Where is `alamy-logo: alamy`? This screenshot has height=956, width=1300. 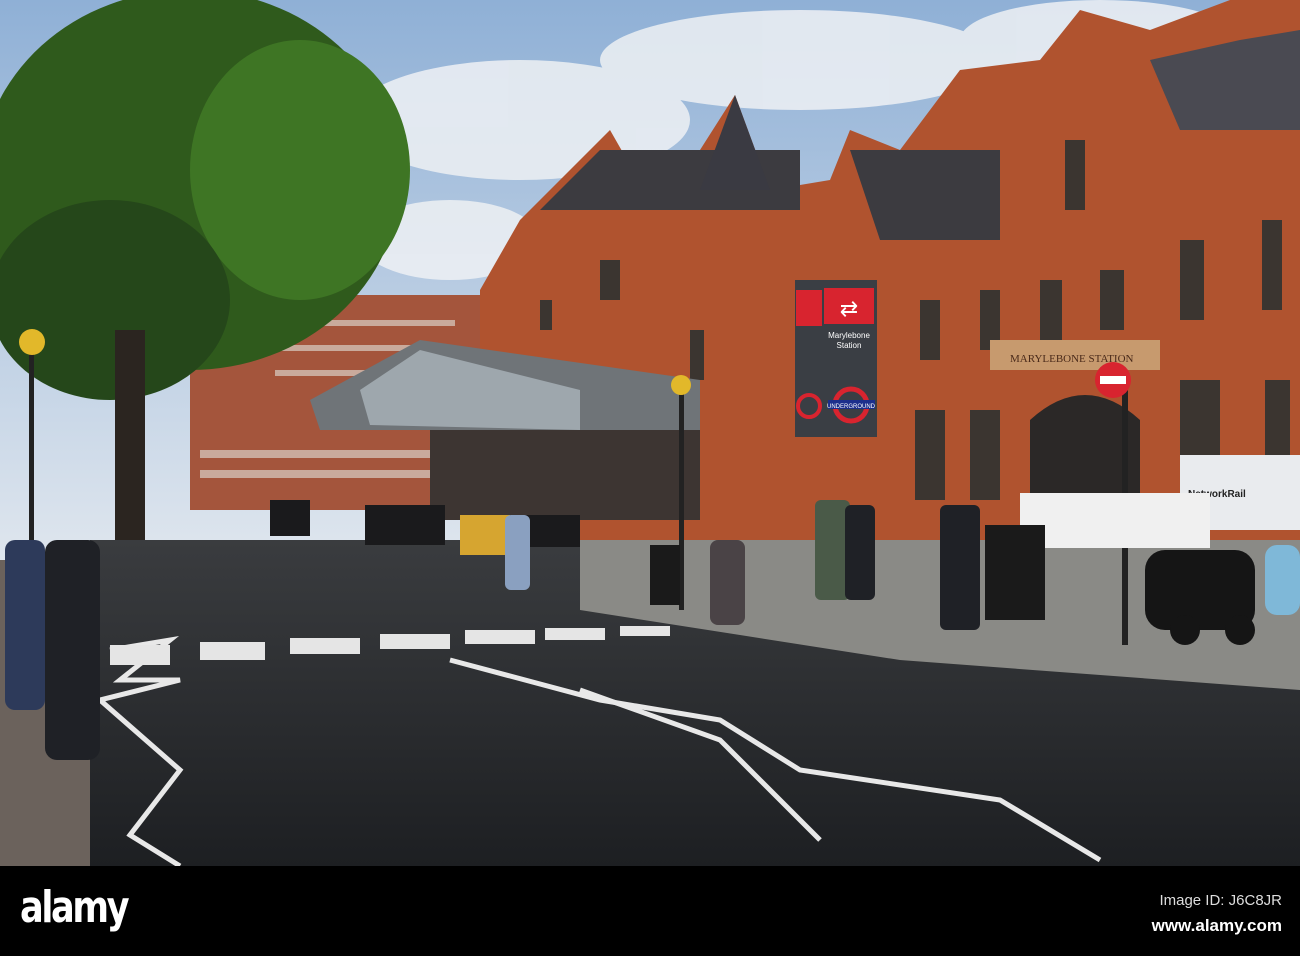
alamy-logo: alamy is located at coordinates (75, 907).